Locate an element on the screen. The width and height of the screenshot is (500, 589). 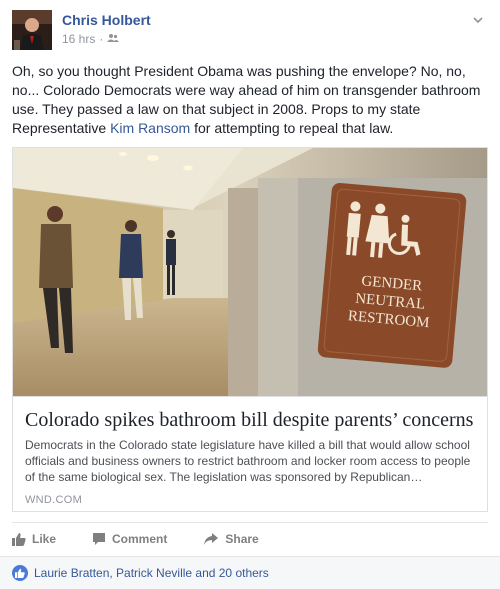
comment-button: Comment is located at coordinates (129, 539).